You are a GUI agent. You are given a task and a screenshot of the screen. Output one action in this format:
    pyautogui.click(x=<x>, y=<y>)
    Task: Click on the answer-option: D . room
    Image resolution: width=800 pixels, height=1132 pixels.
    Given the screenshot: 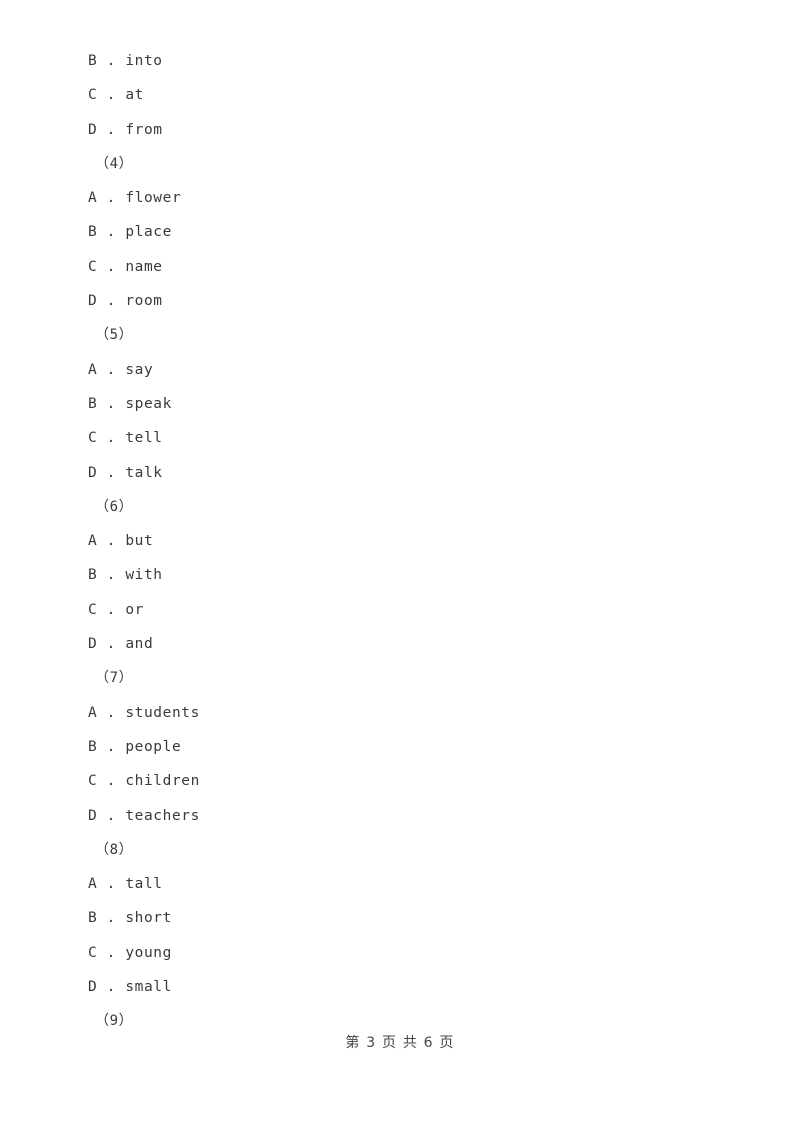 What is the action you would take?
    pyautogui.click(x=408, y=301)
    